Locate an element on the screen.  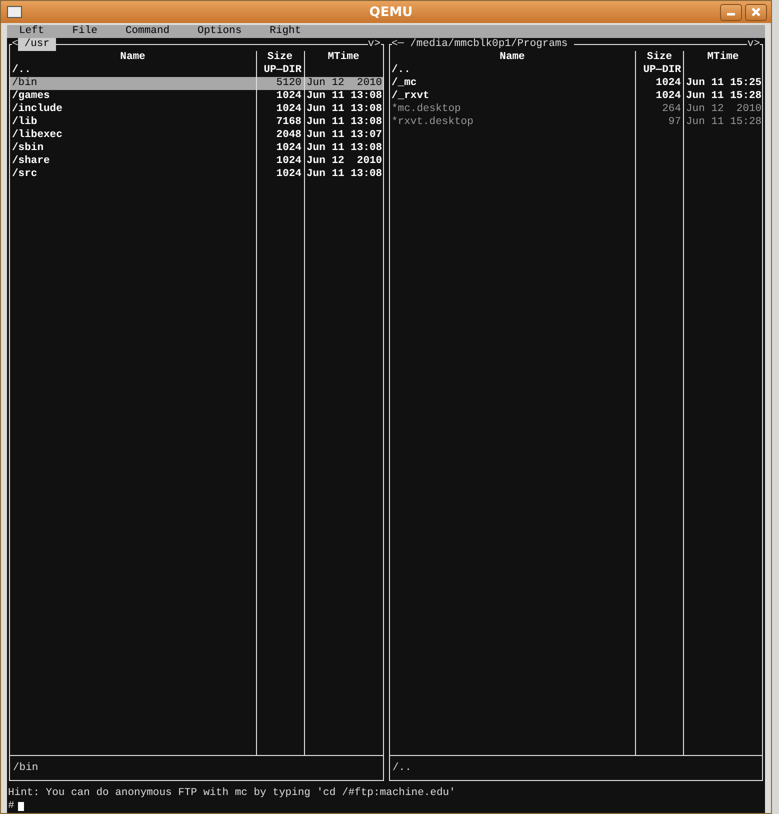
file-size-cell-text: 264 is located at coordinates (671, 109).